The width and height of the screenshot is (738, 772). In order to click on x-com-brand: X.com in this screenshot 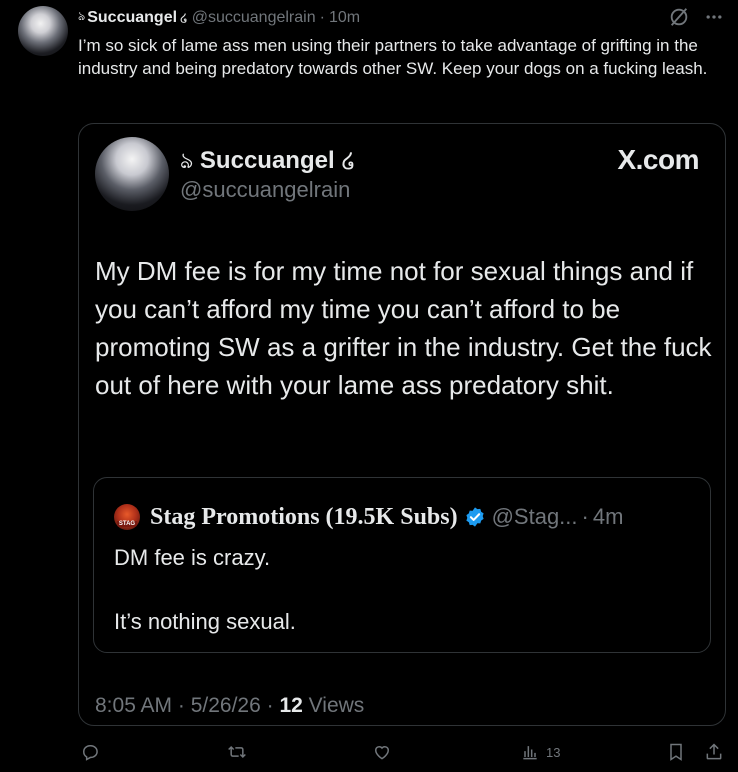, I will do `click(658, 159)`.